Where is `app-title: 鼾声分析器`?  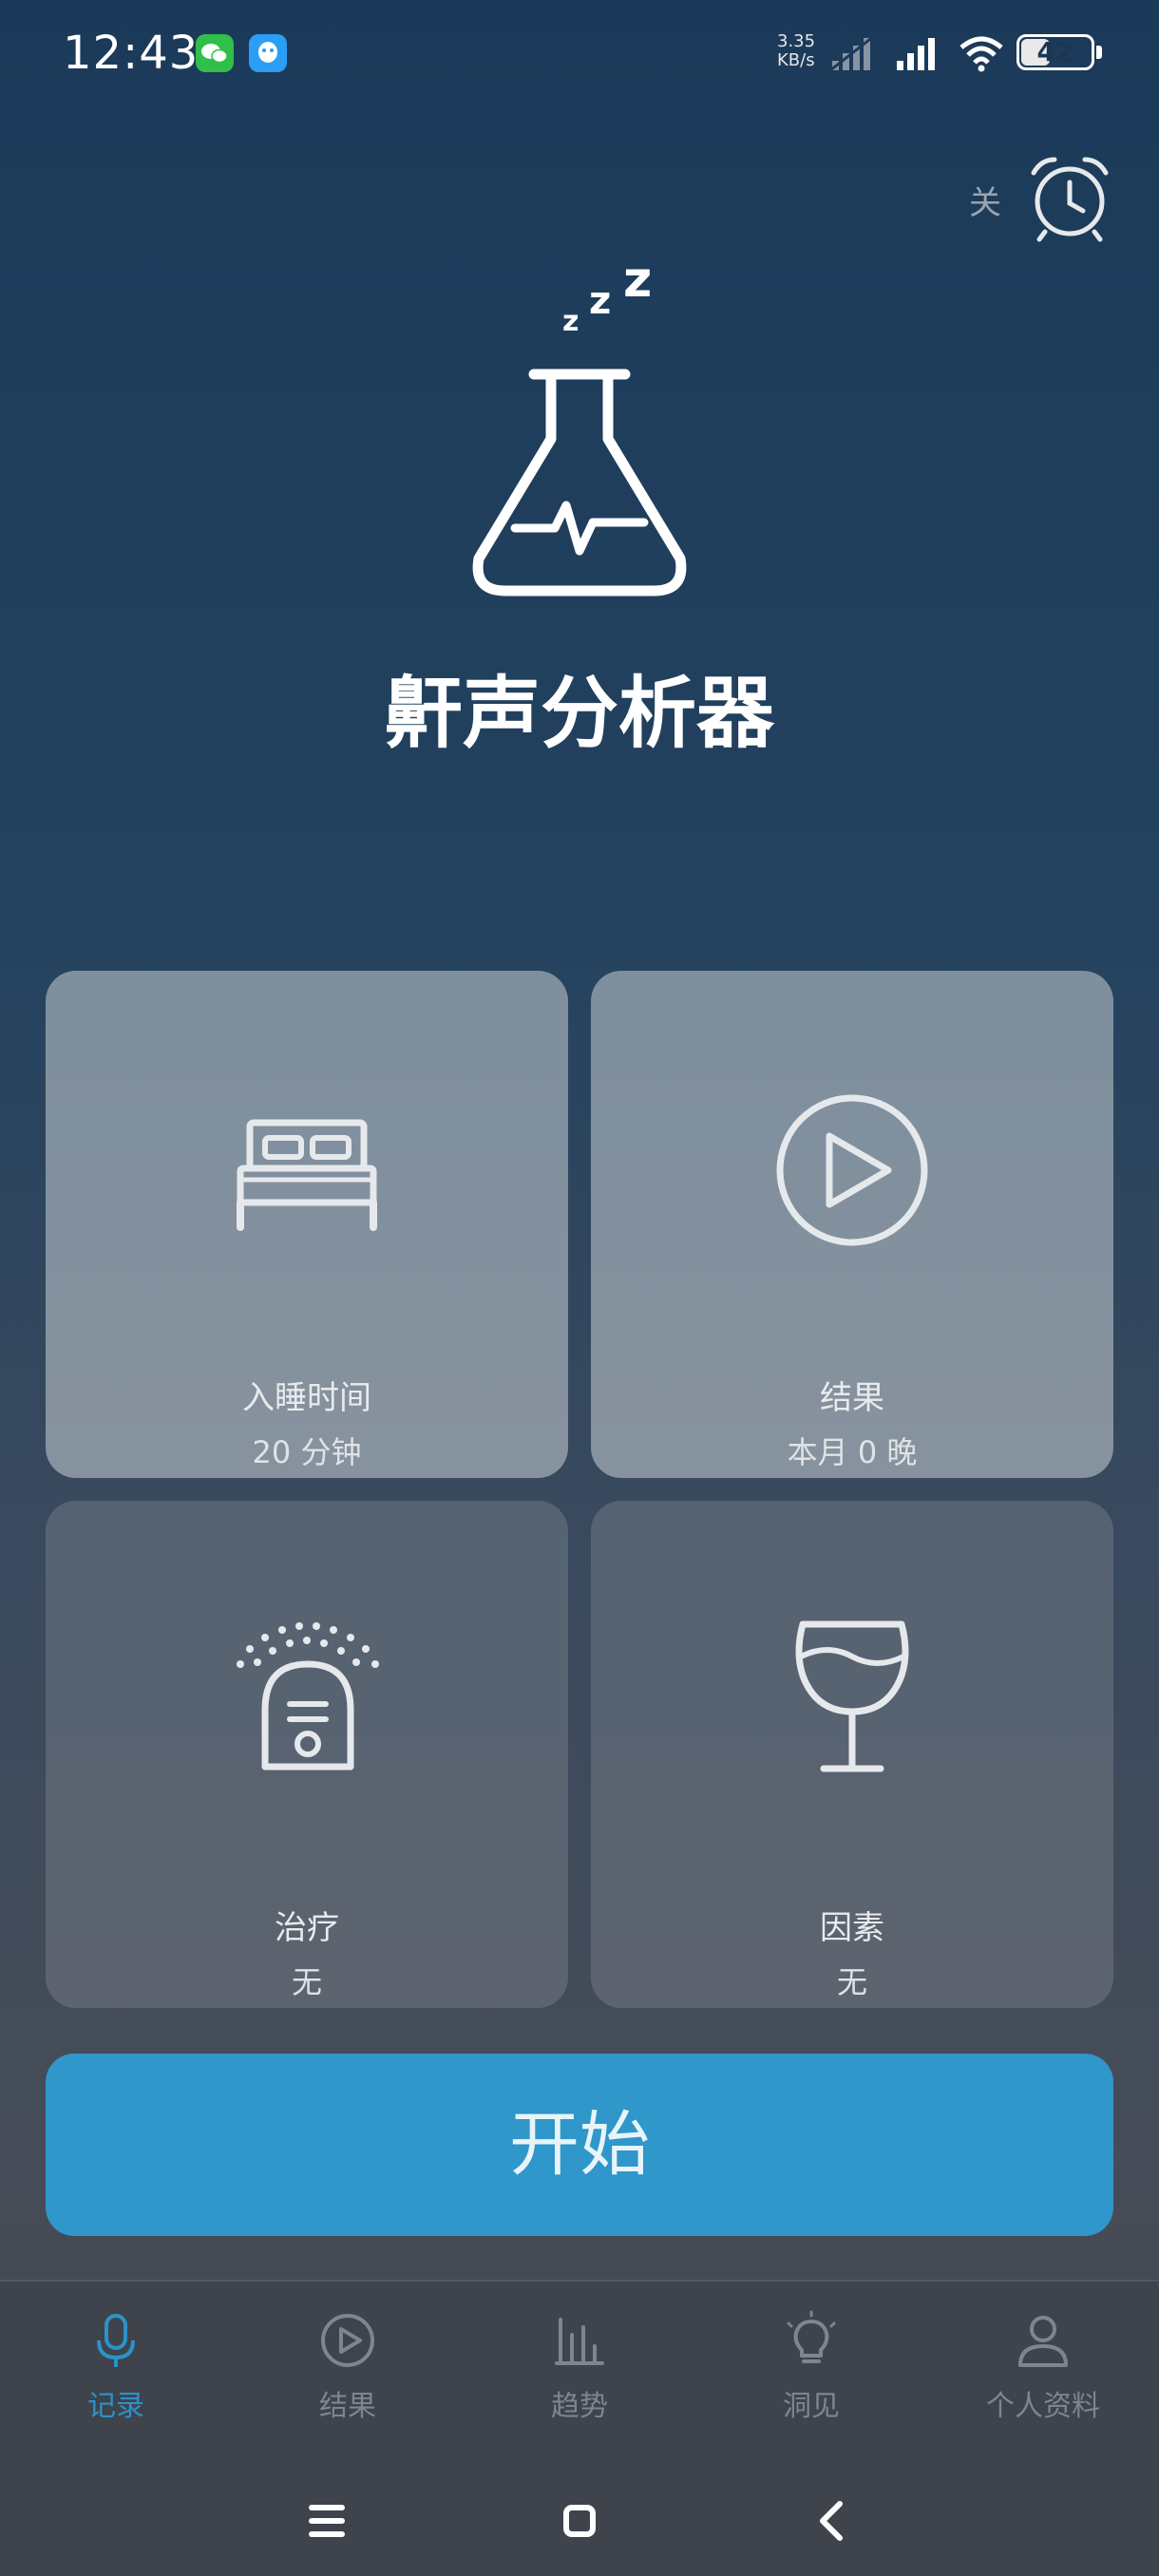 app-title: 鼾声分析器 is located at coordinates (579, 714).